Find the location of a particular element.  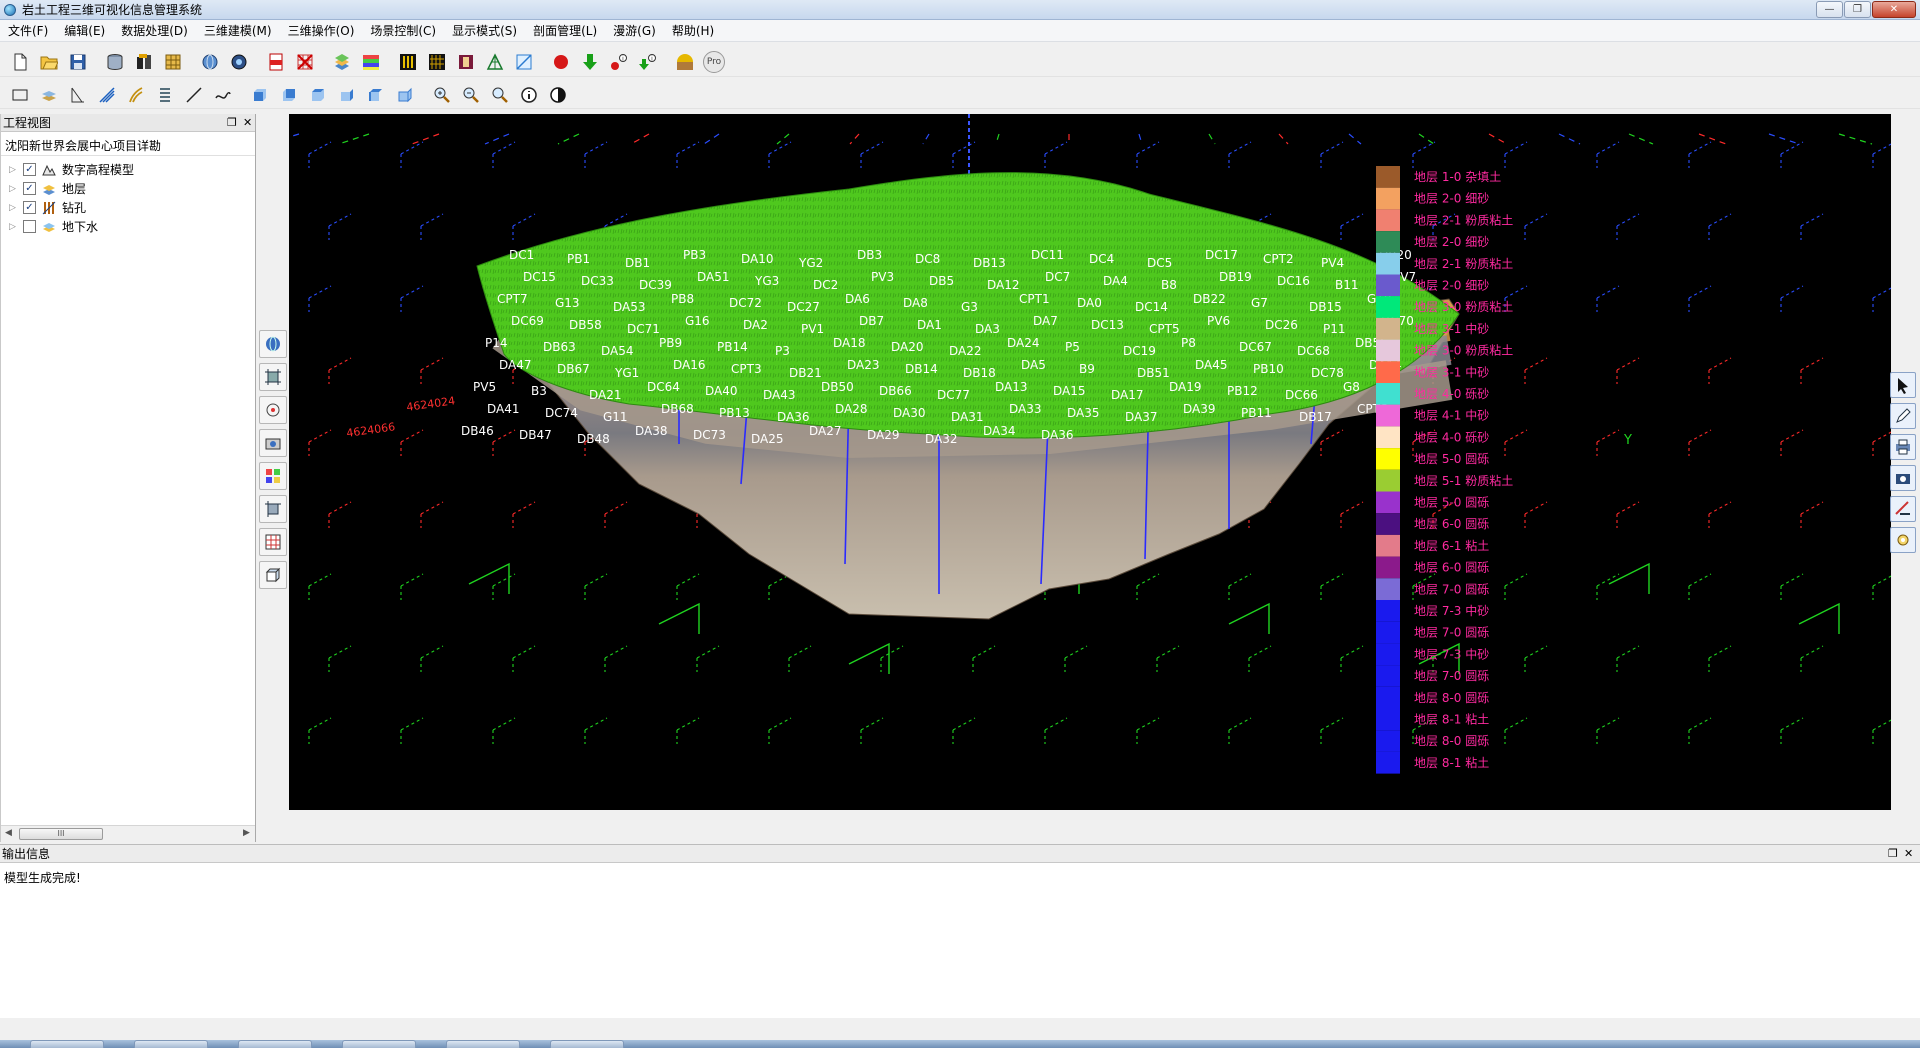

scroll-thumb: III is located at coordinates (61, 834).